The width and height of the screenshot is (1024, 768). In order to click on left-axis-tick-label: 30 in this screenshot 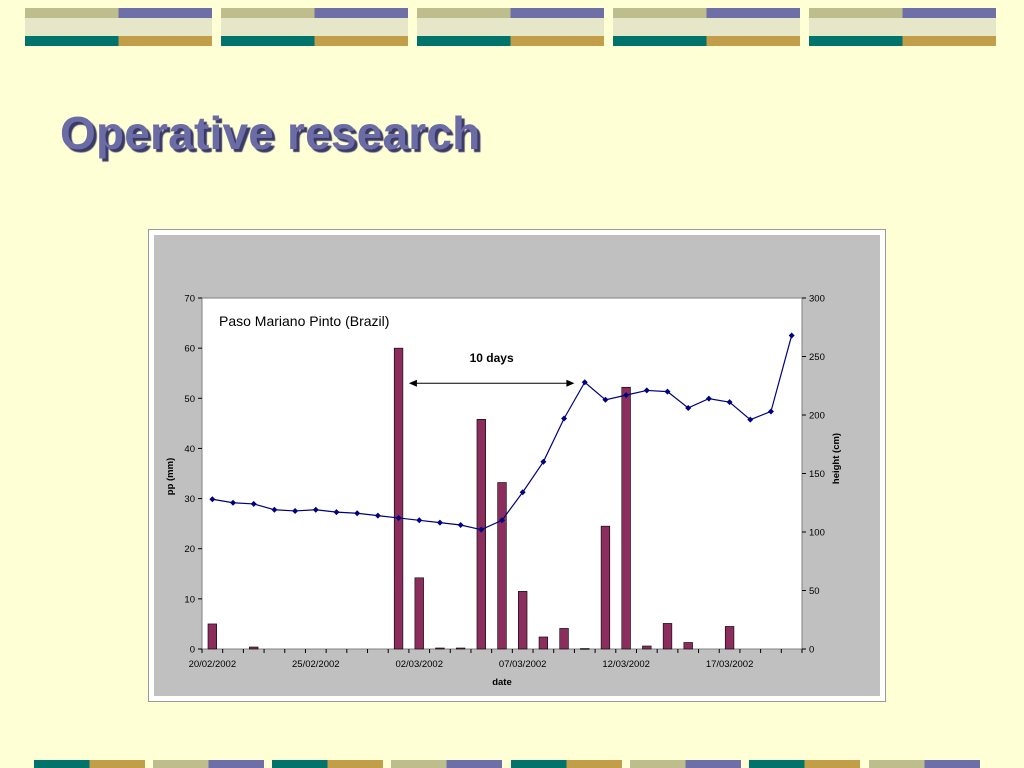, I will do `click(189, 499)`.